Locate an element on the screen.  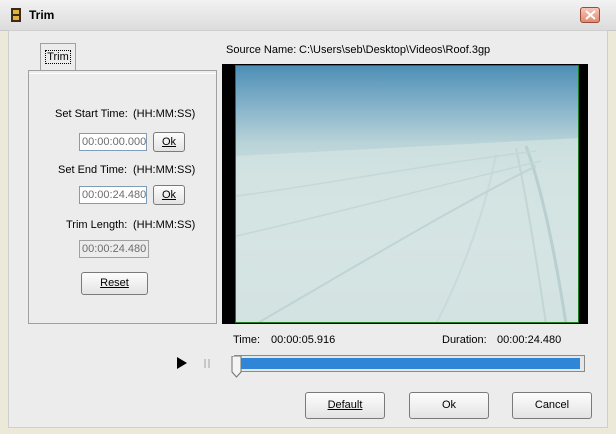
duration-value: 00:00:24.480 is located at coordinates (529, 340).